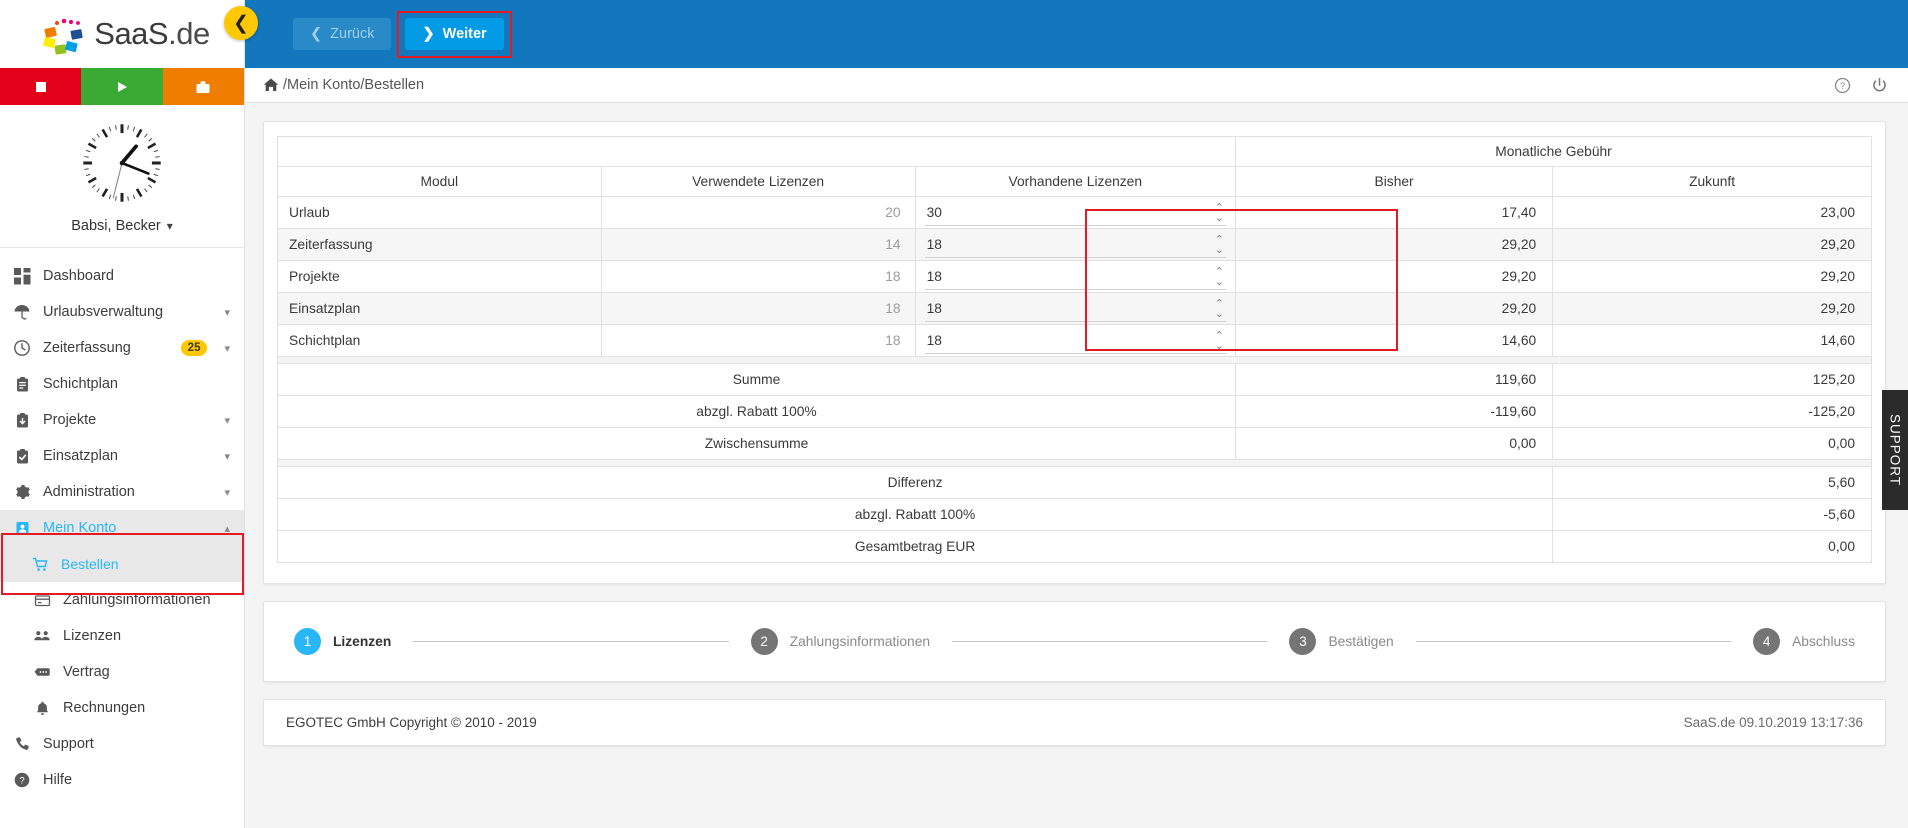 This screenshot has width=1908, height=828. I want to click on logo: SaaS.de, so click(122, 34).